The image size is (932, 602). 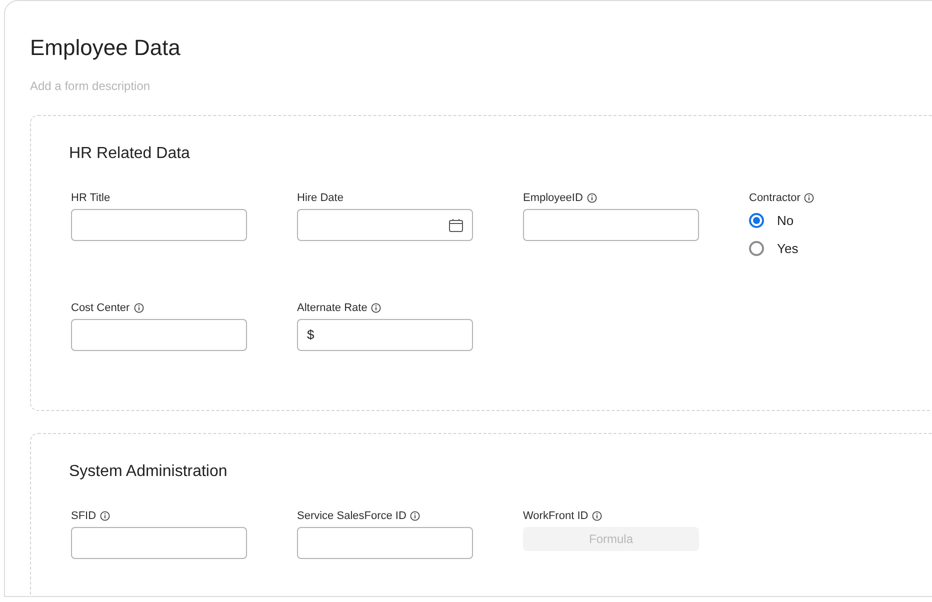 I want to click on field-label: Service SalesForce ID, so click(x=351, y=516).